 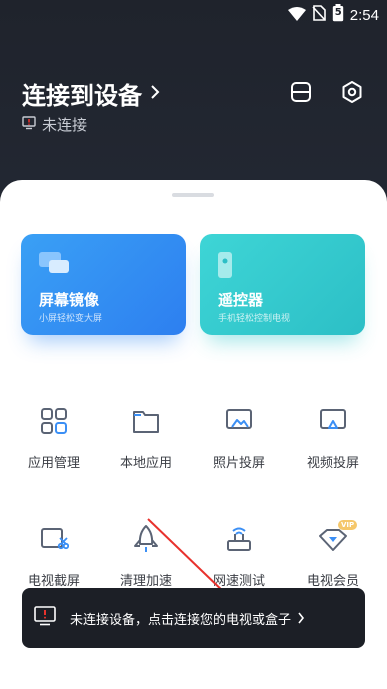 What do you see at coordinates (29, 124) in the screenshot?
I see `disconnected-tv-icon` at bounding box center [29, 124].